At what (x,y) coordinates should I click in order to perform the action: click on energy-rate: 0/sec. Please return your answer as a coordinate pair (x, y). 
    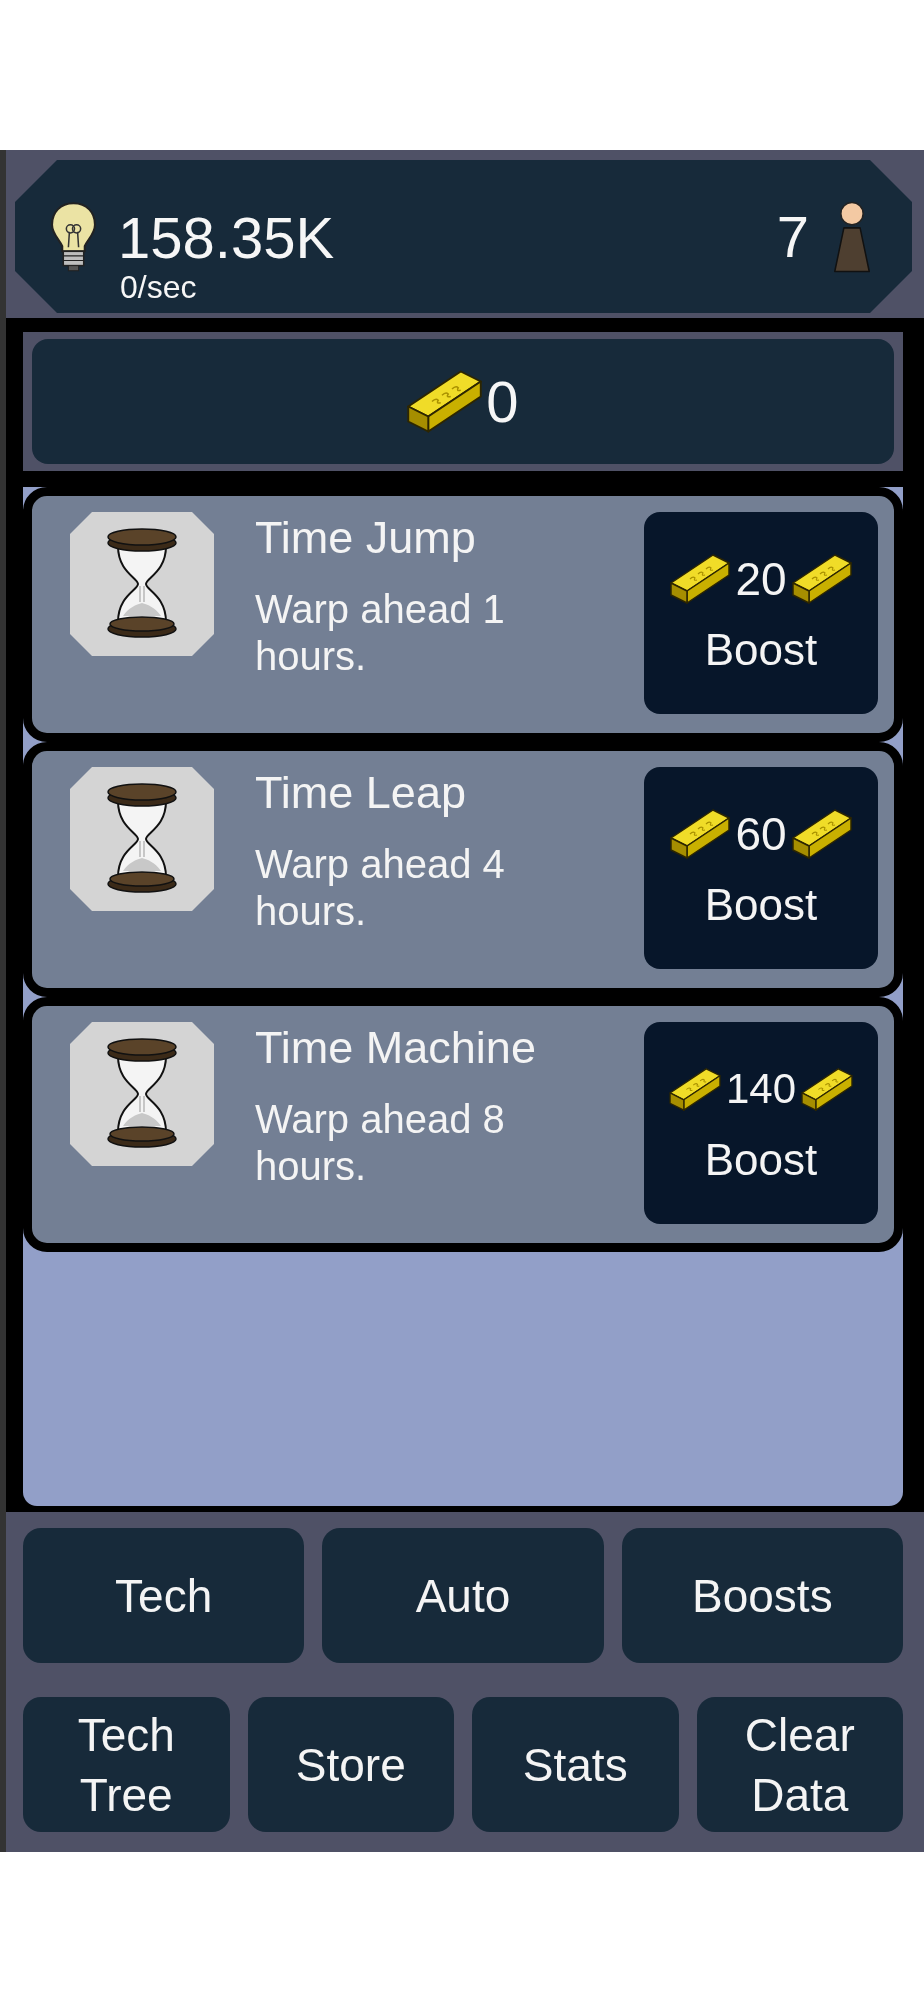
    Looking at the image, I should click on (159, 286).